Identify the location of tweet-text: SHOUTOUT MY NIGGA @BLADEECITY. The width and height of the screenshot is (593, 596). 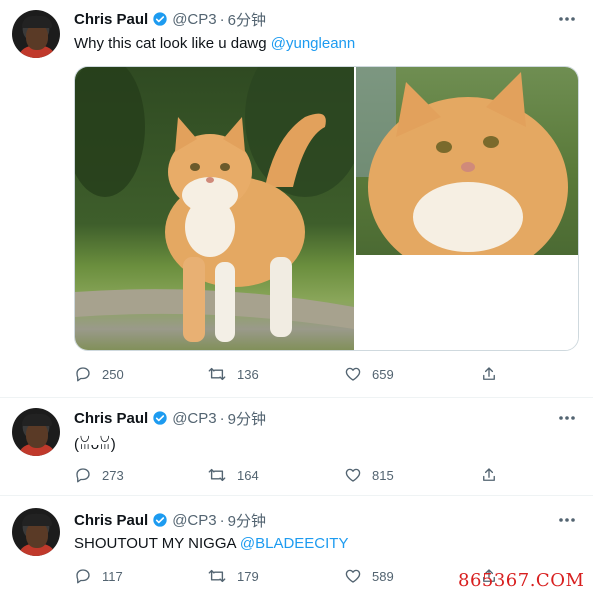
(211, 543).